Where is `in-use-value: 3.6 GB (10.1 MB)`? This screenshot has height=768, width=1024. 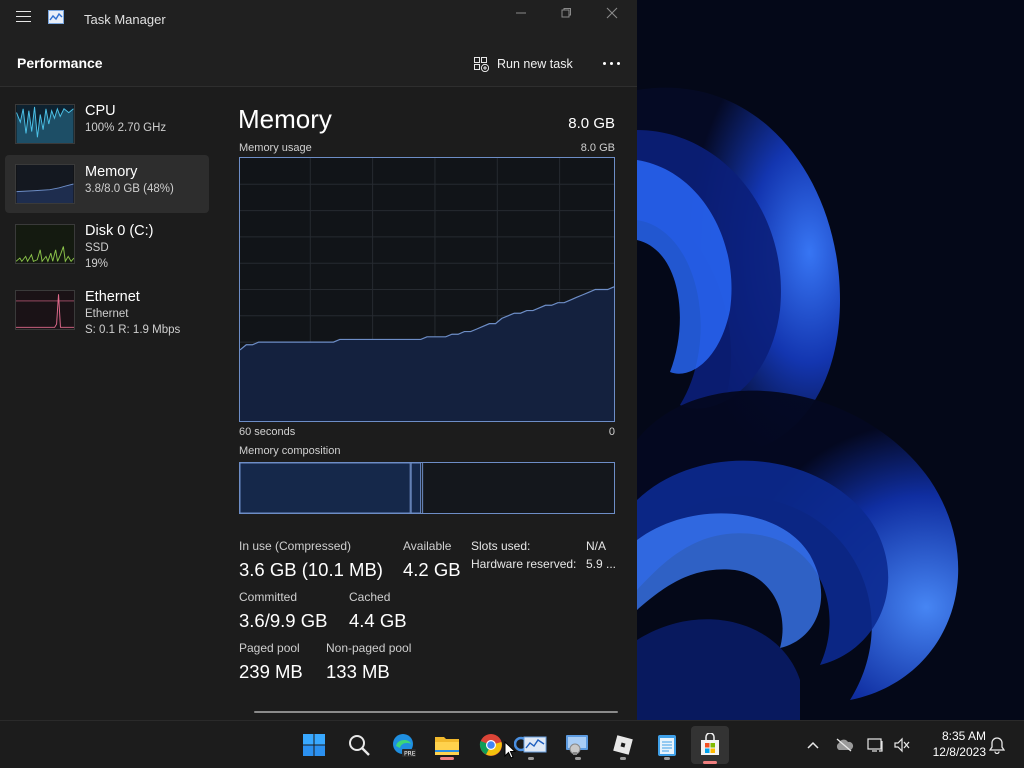
in-use-value: 3.6 GB (10.1 MB) is located at coordinates (311, 569).